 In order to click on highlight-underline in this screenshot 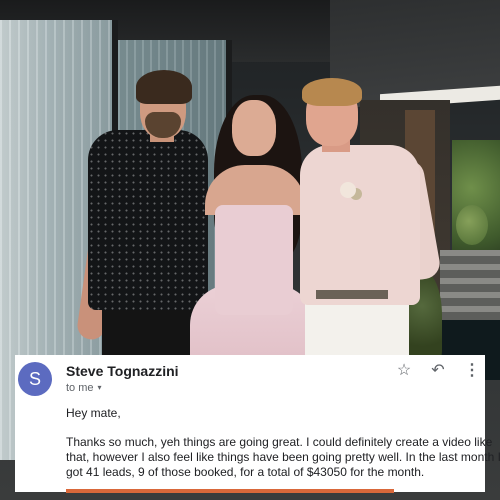, I will do `click(230, 491)`.